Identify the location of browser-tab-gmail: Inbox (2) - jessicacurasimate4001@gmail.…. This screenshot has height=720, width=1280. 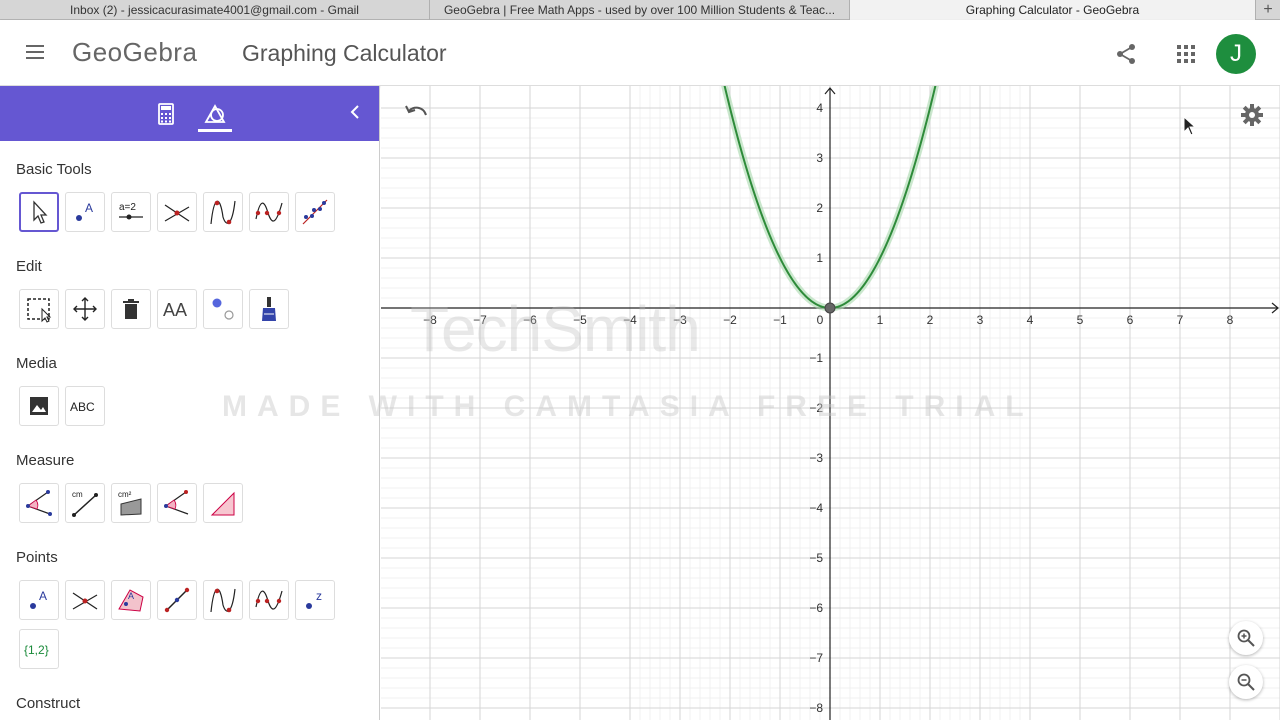
(215, 10).